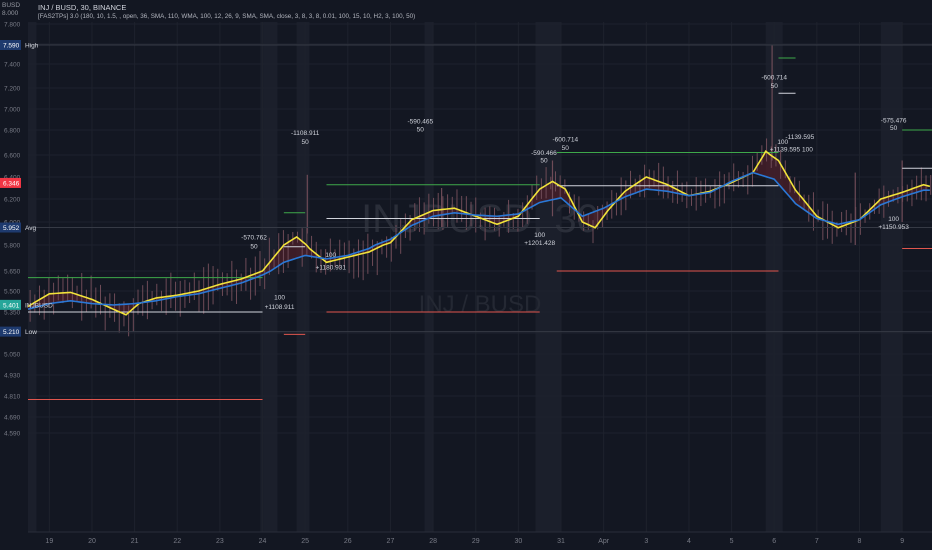 The height and width of the screenshot is (550, 932). Describe the element at coordinates (11, 5) in the screenshot. I see `currency-label: BUSD` at that location.